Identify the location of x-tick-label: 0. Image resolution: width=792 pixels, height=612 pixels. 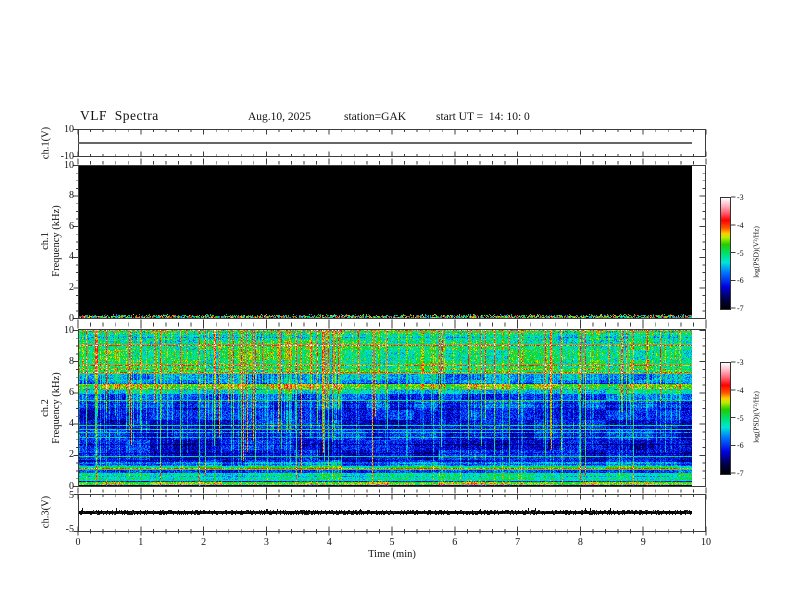
(78, 542).